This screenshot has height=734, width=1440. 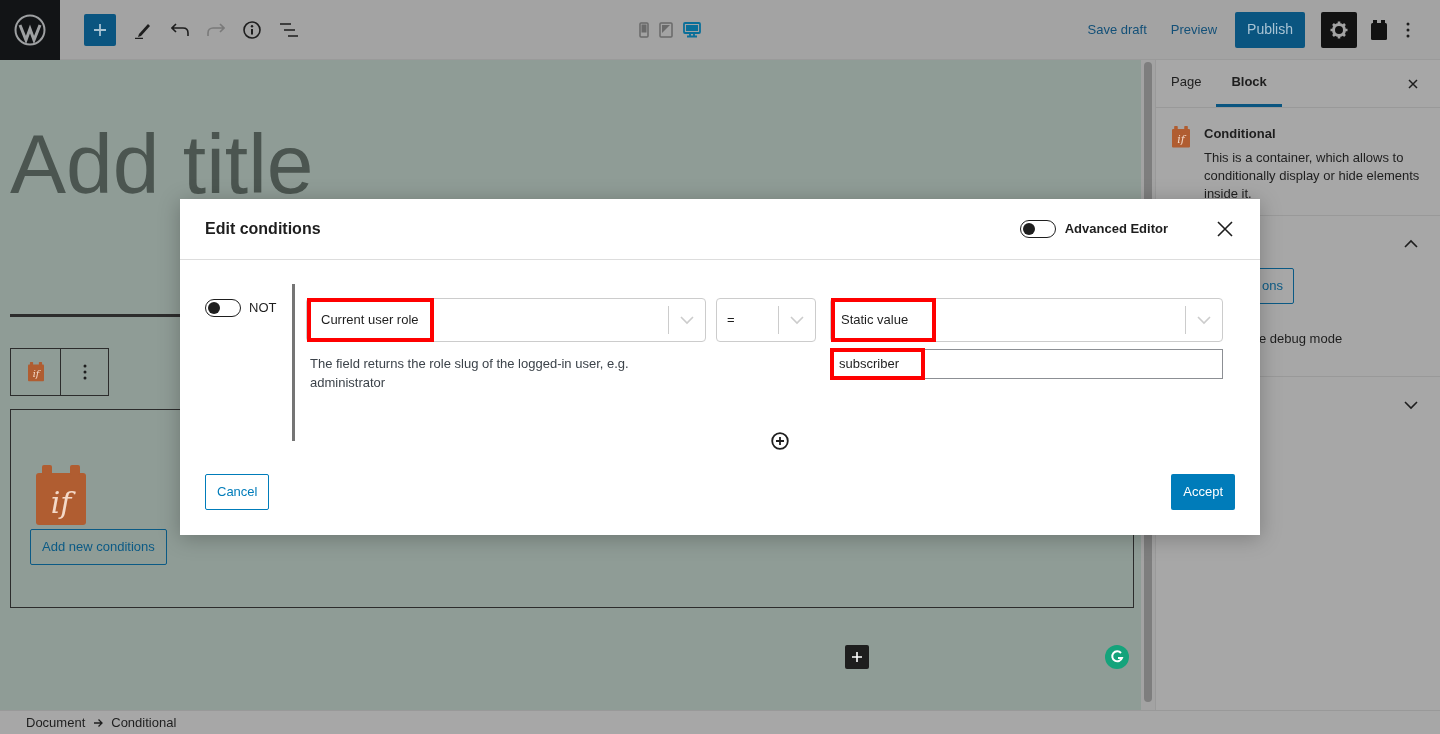 What do you see at coordinates (731, 320) in the screenshot?
I see `operator-value: =` at bounding box center [731, 320].